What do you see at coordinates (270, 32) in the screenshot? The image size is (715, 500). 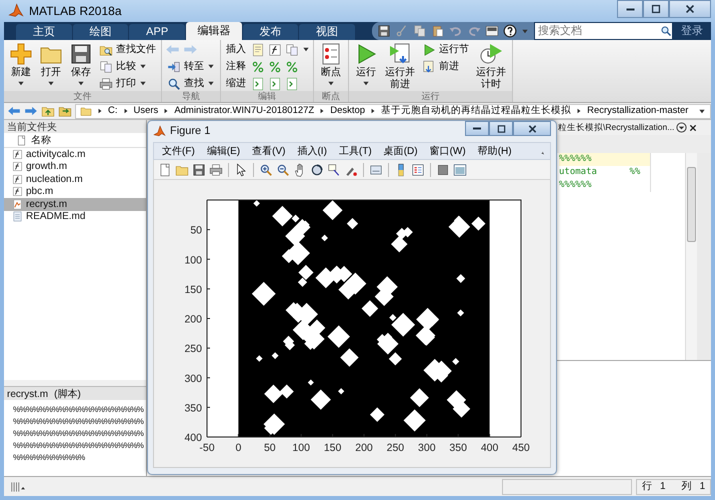 I see `ribbon-tab: 发布` at bounding box center [270, 32].